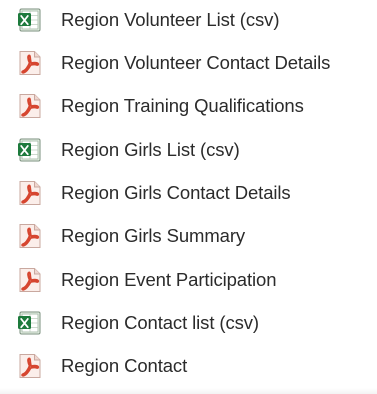 The width and height of the screenshot is (377, 394). I want to click on report-label: Region Contact list (csv), so click(160, 323).